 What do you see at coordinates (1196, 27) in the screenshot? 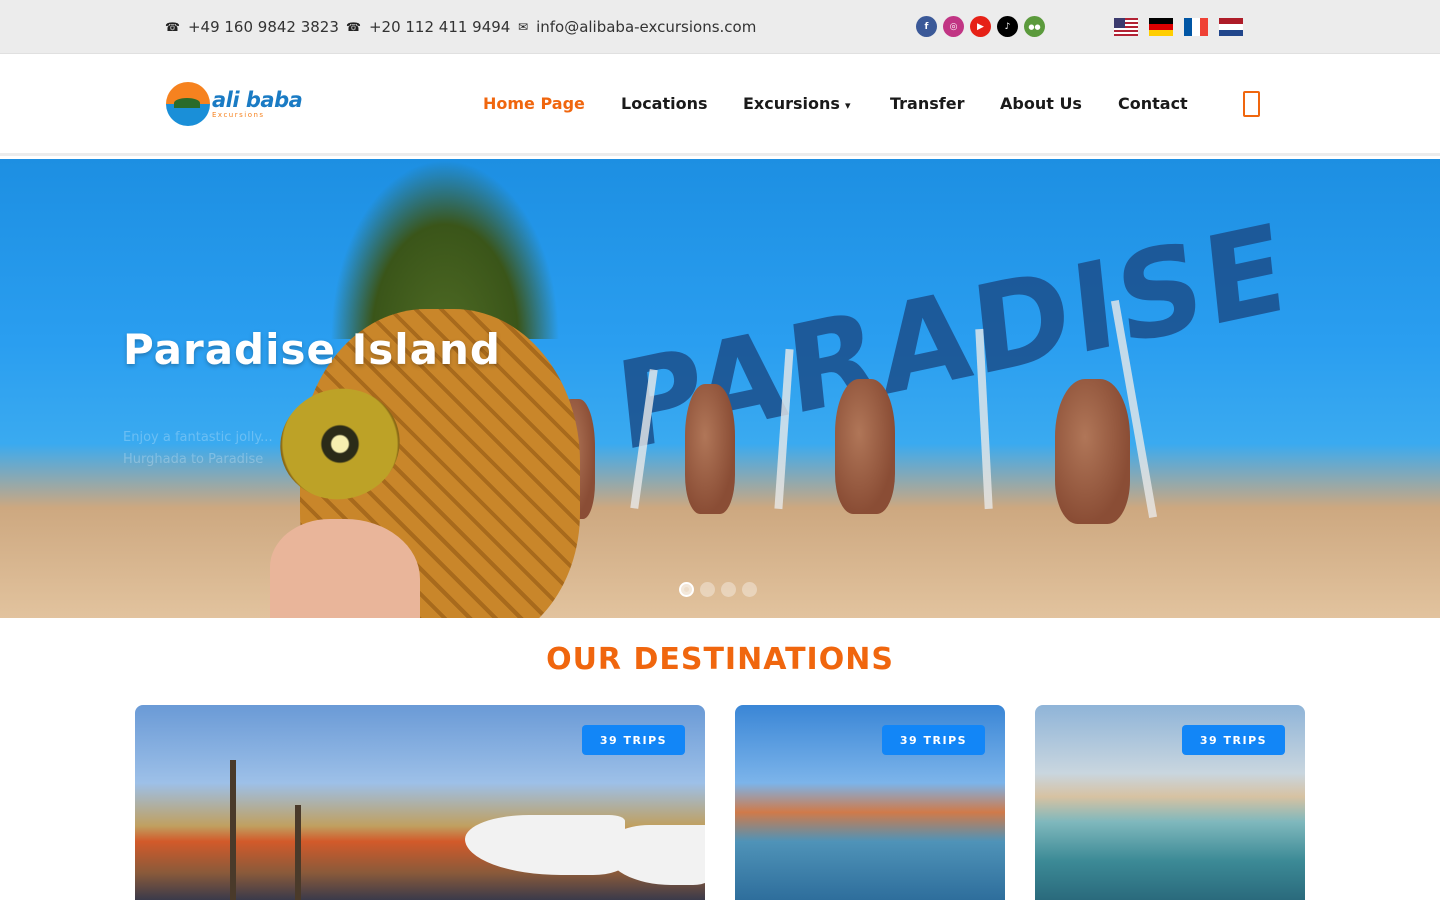
I see `flag-france-icon` at bounding box center [1196, 27].